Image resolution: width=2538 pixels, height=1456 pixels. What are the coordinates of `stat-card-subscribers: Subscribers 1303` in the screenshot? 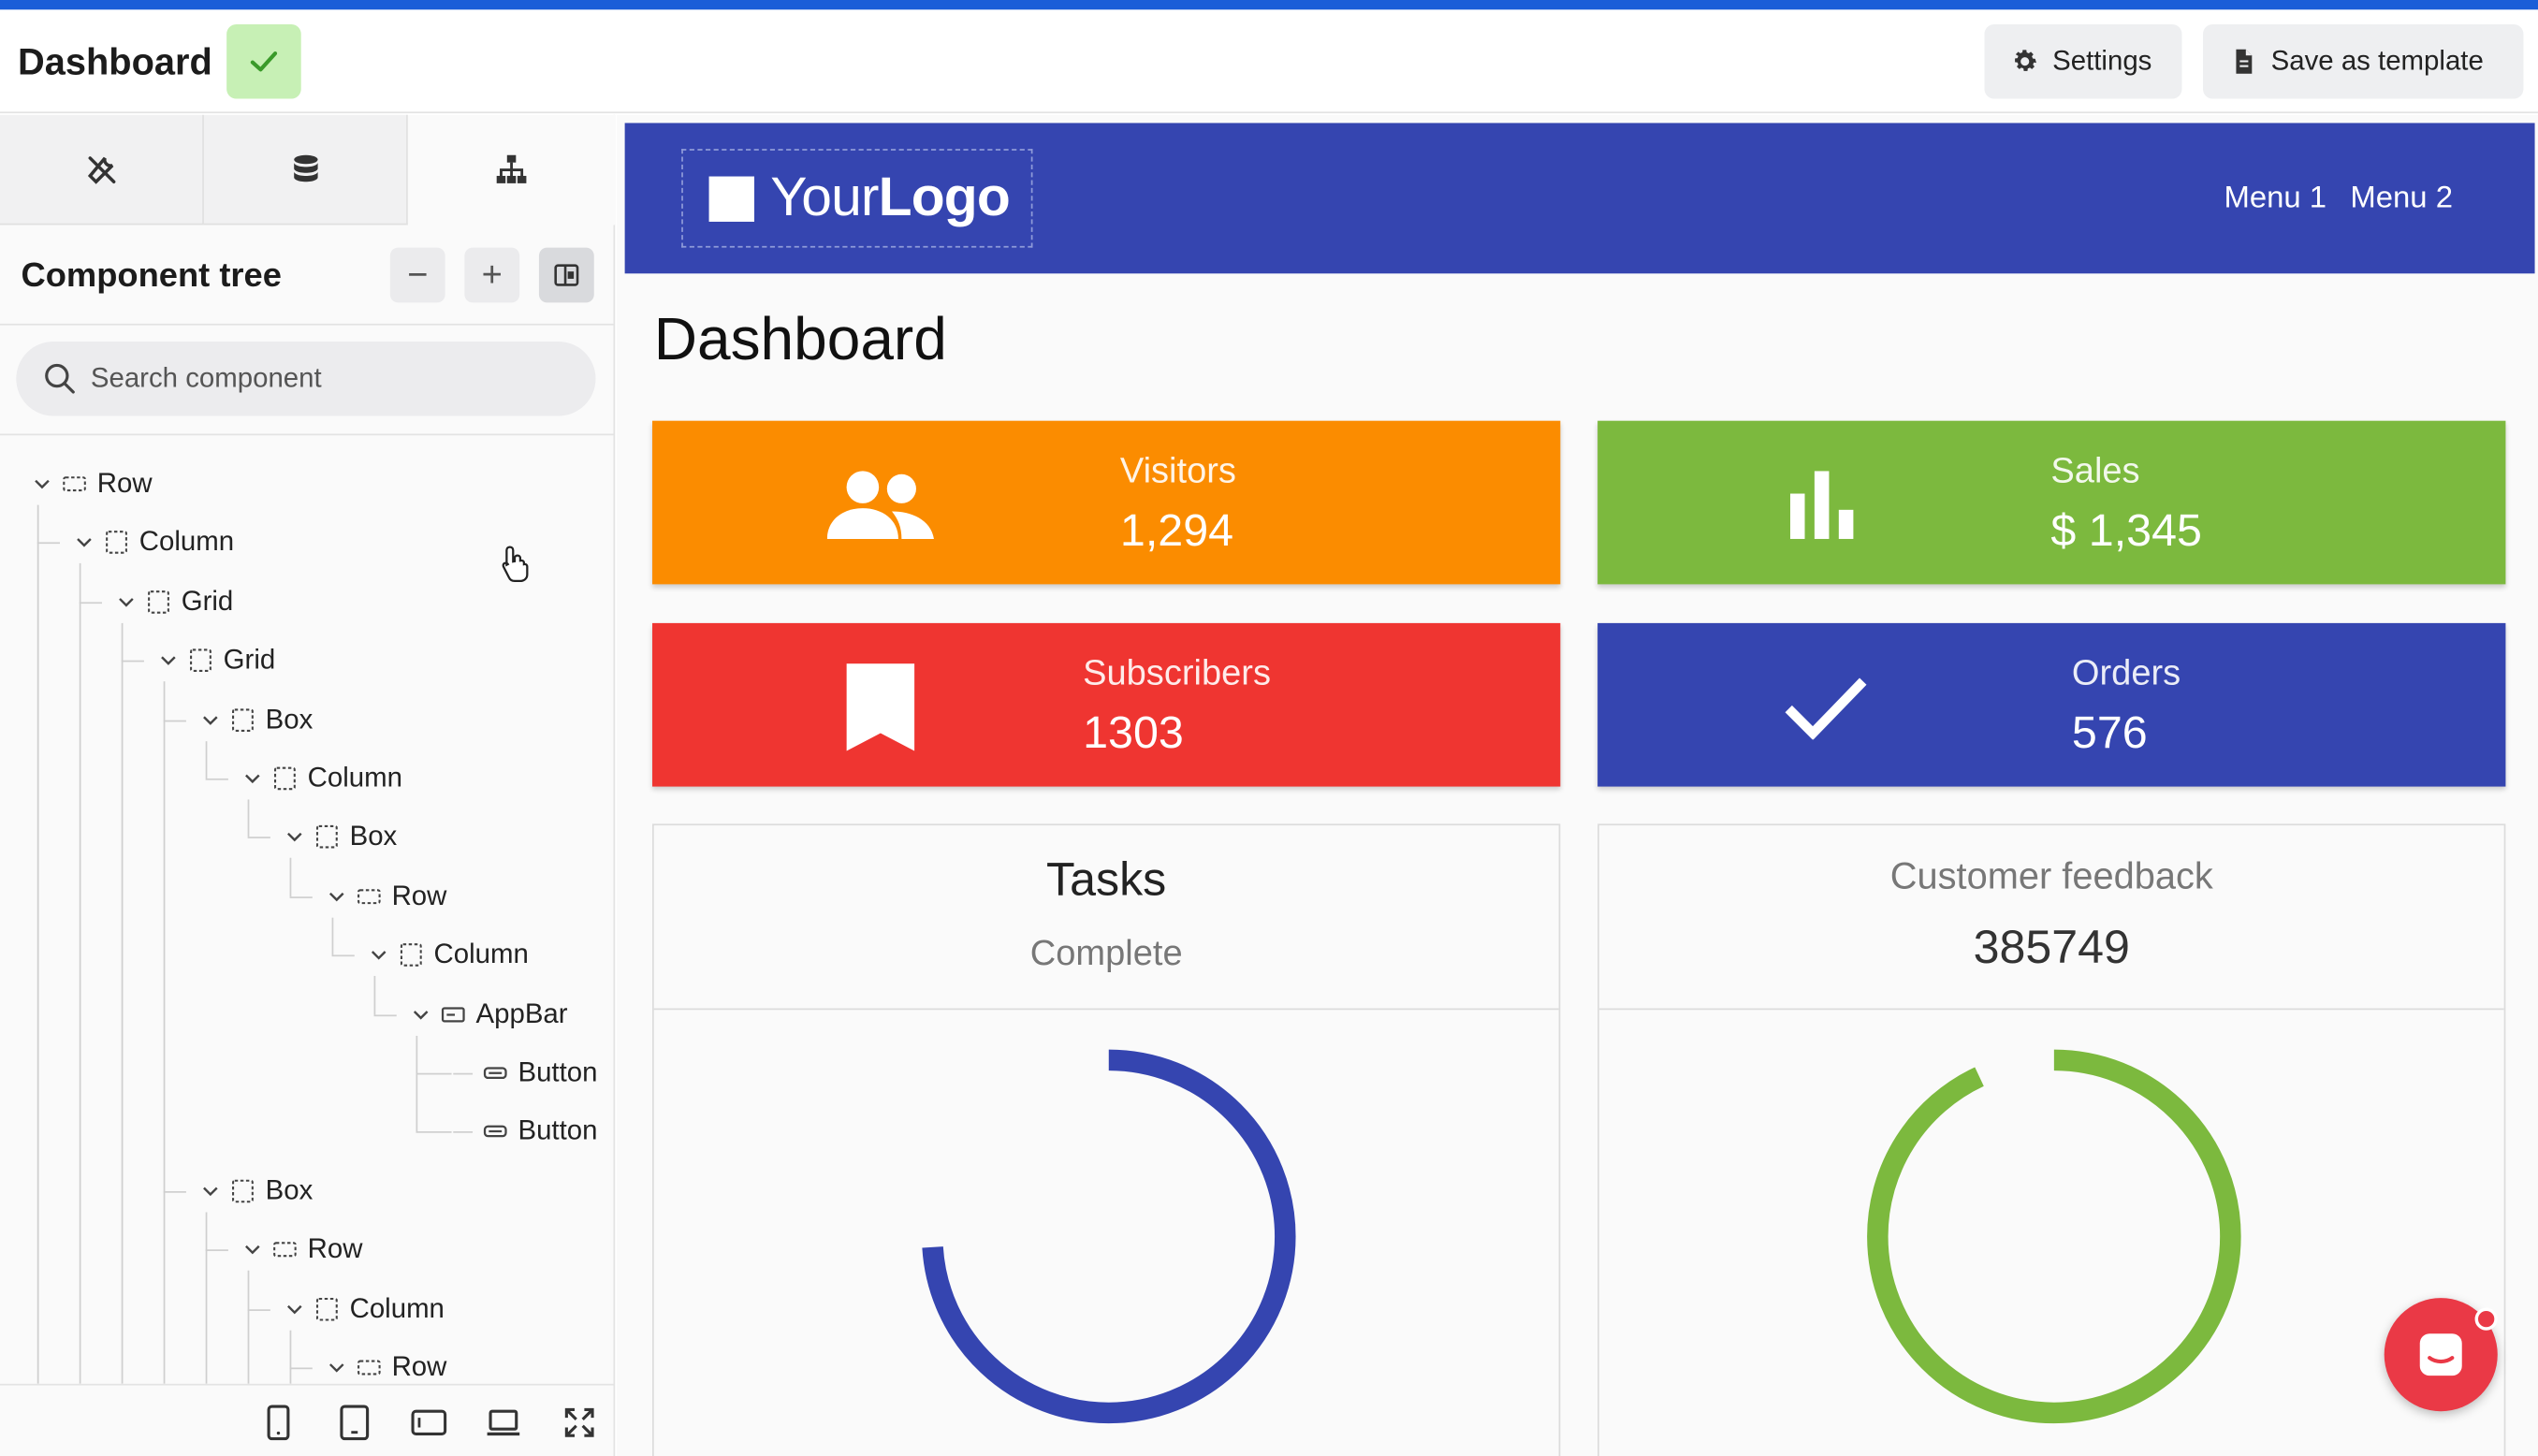 It's located at (1106, 704).